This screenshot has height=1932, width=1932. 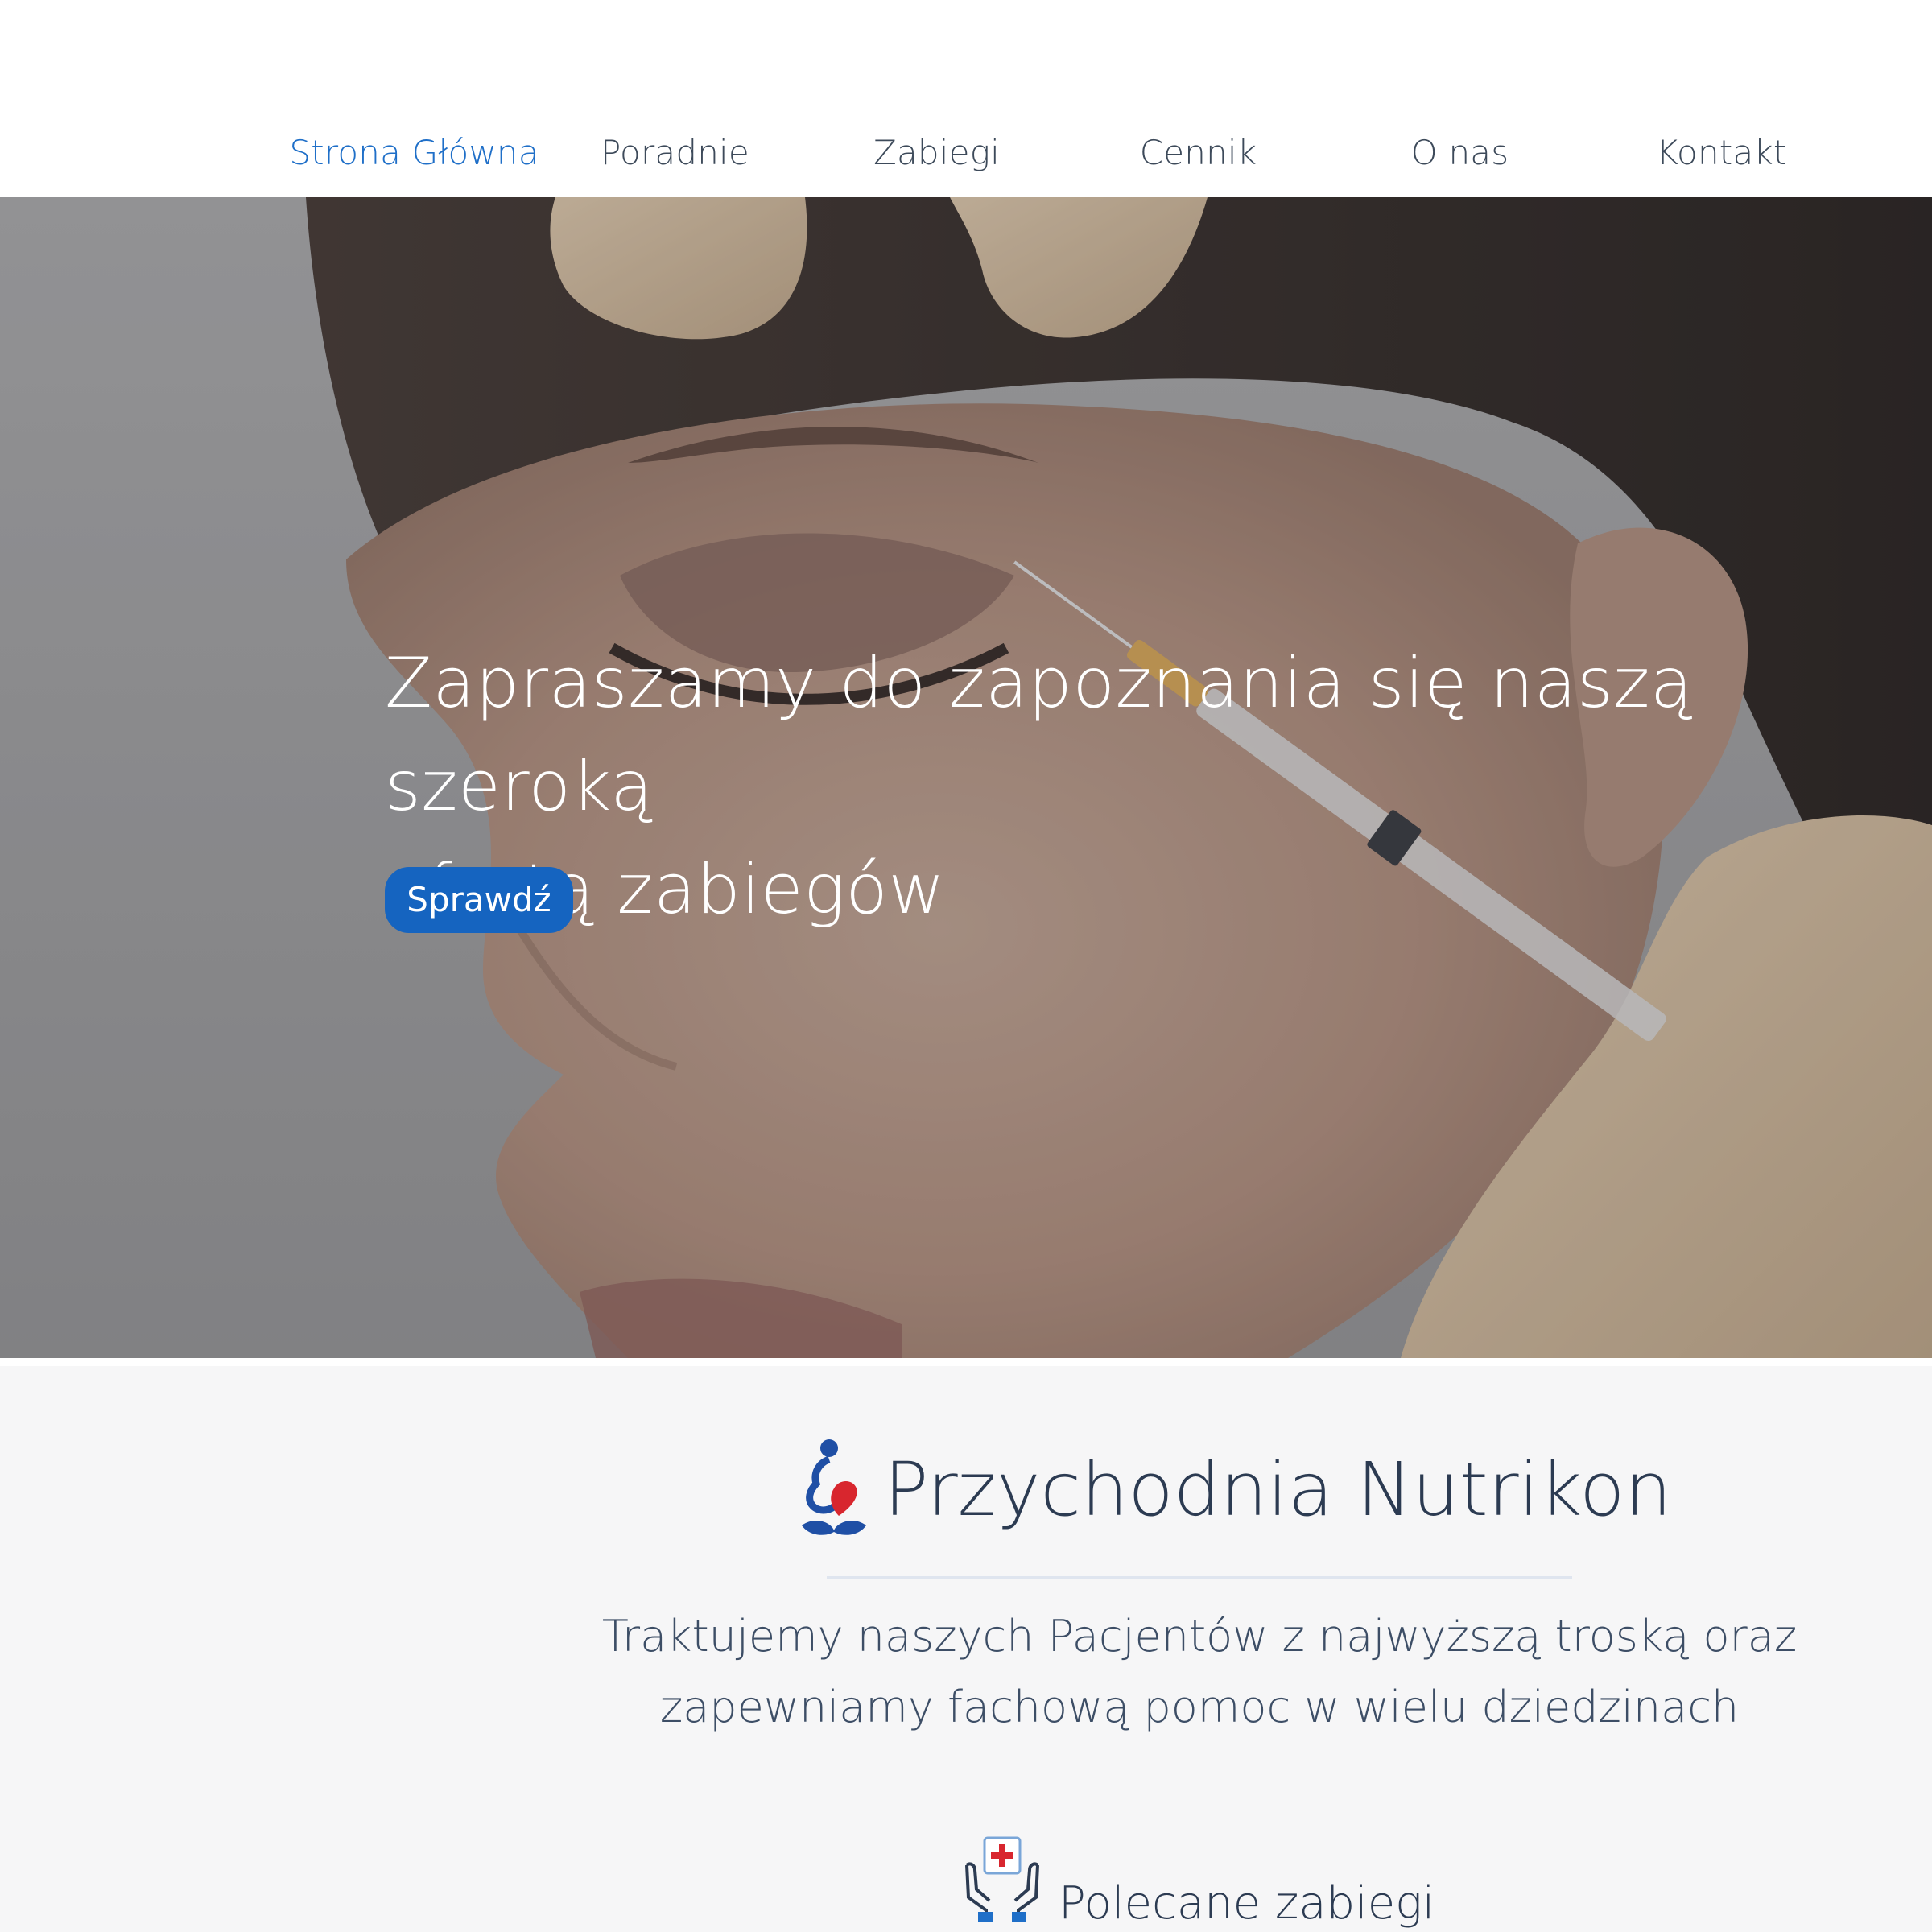 What do you see at coordinates (936, 153) in the screenshot?
I see `nav-item-treatments: Zabiegi` at bounding box center [936, 153].